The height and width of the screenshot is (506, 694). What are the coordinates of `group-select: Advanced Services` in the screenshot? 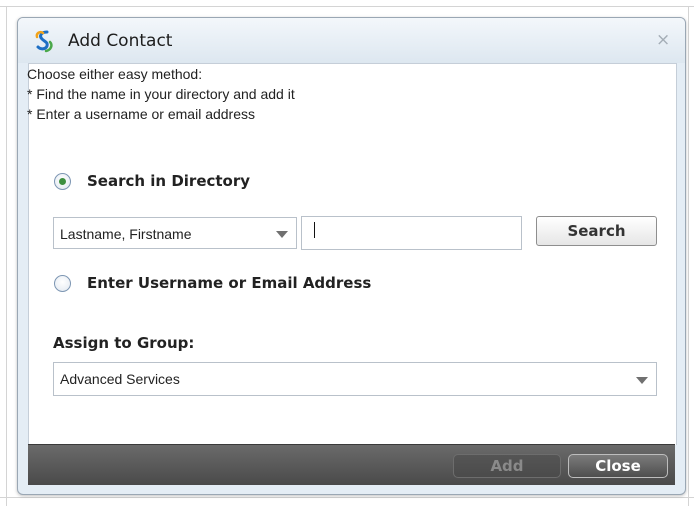 It's located at (355, 379).